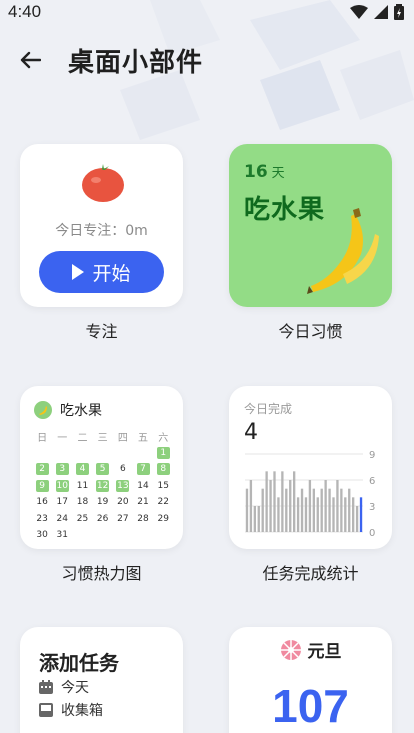  I want to click on heatmap-day-label: 30, so click(42, 535).